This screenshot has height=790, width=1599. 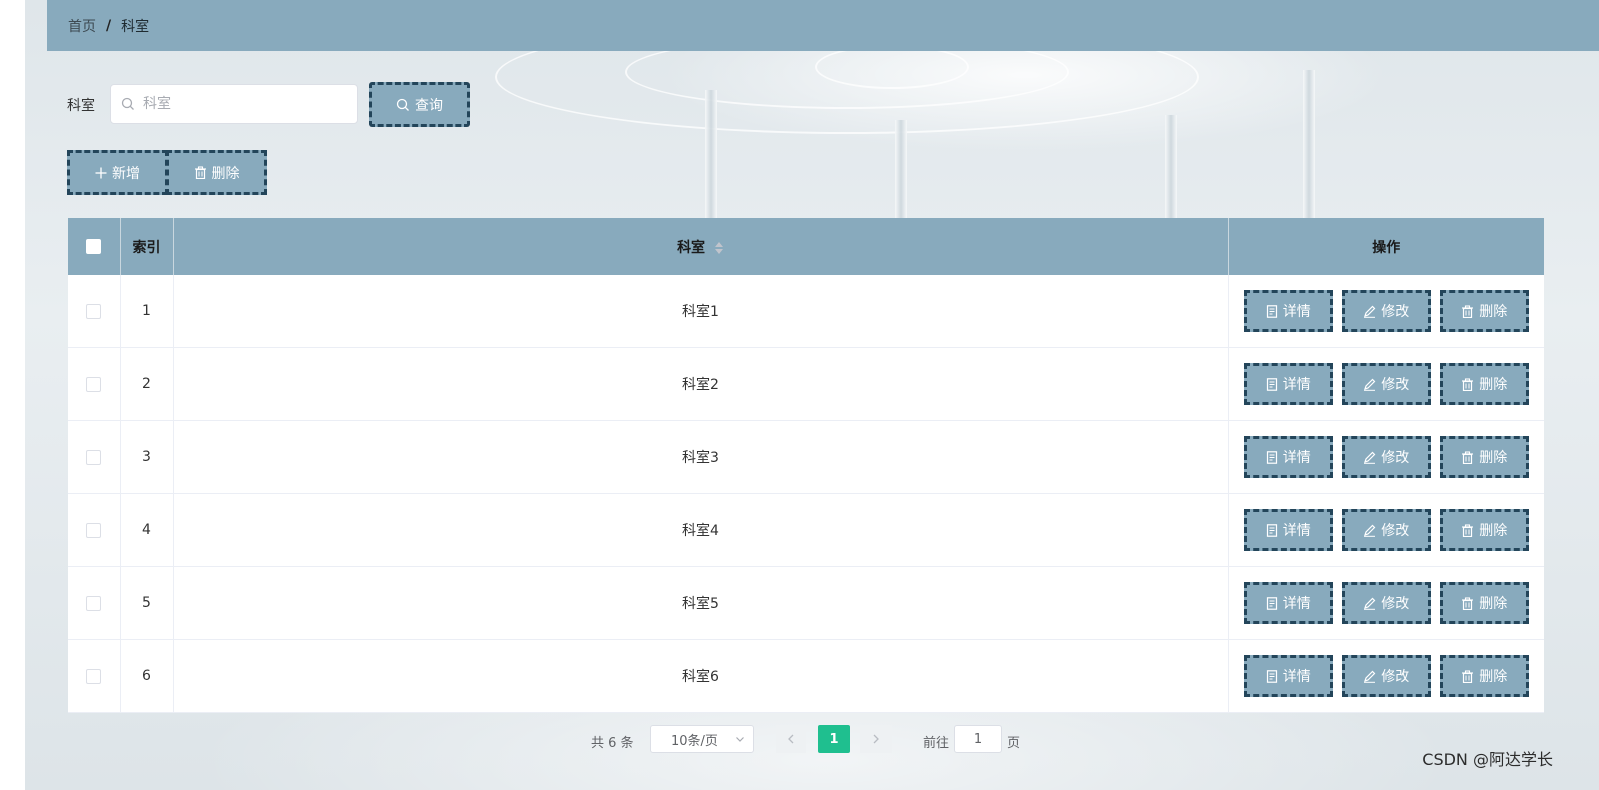 What do you see at coordinates (147, 457) in the screenshot?
I see `row-index: 3` at bounding box center [147, 457].